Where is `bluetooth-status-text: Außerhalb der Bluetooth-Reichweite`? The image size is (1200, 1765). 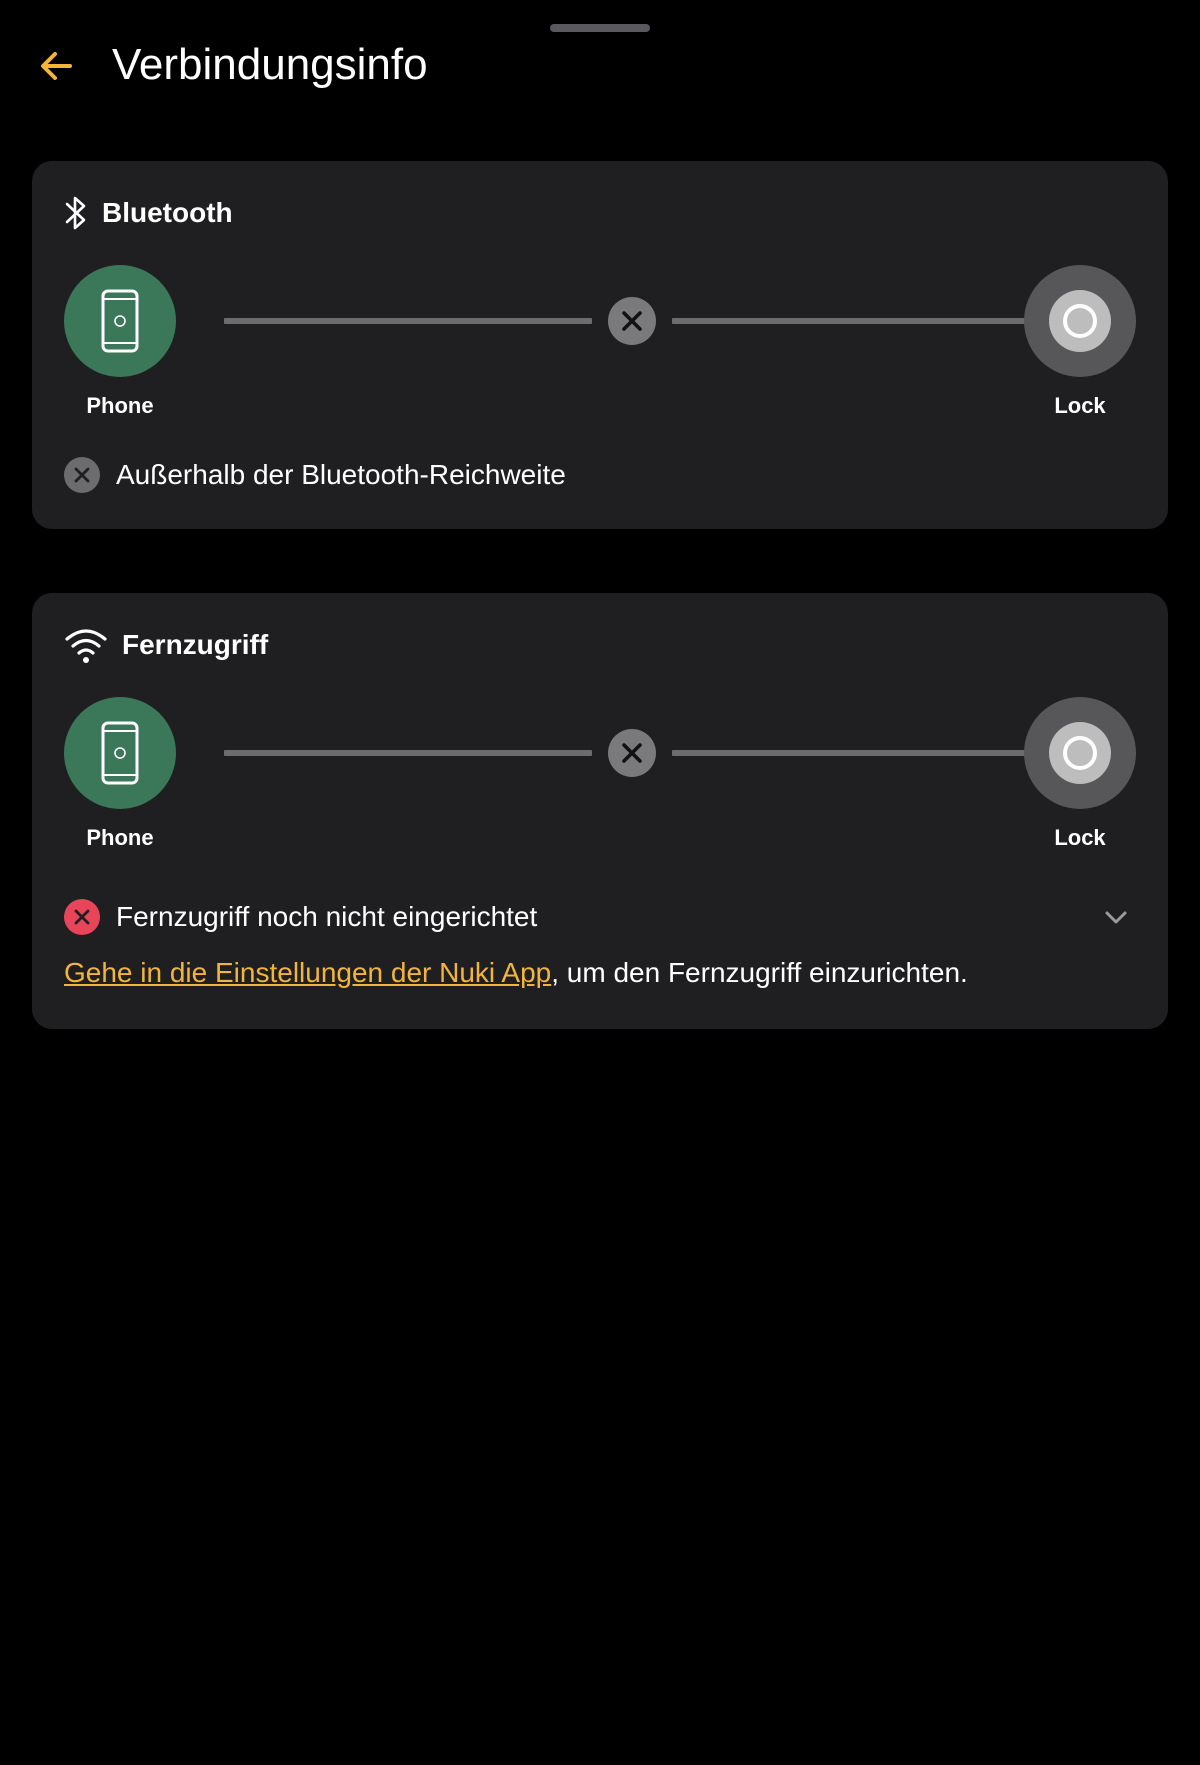 bluetooth-status-text: Außerhalb der Bluetooth-Reichweite is located at coordinates (341, 474).